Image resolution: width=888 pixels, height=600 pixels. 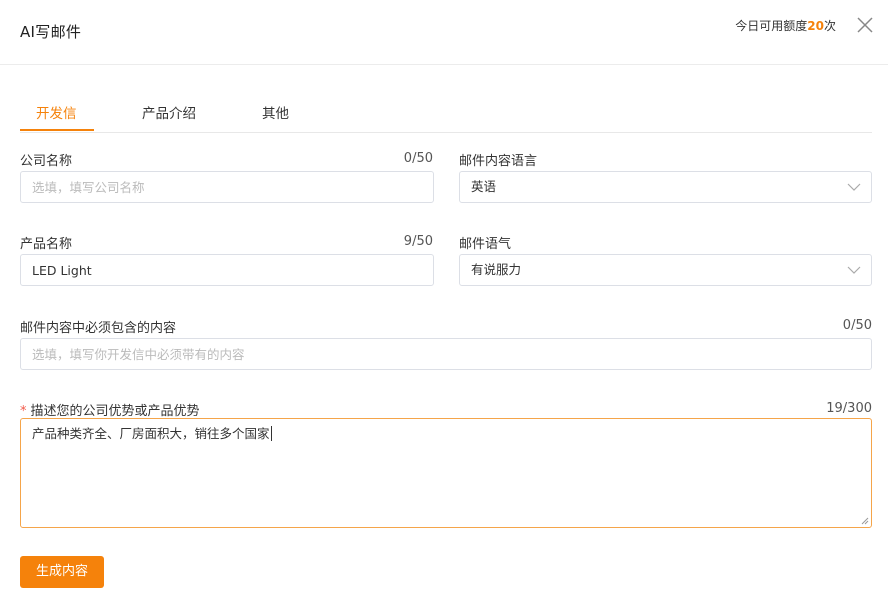 I want to click on daily-quota: 今日可用额度20次, so click(x=785, y=25).